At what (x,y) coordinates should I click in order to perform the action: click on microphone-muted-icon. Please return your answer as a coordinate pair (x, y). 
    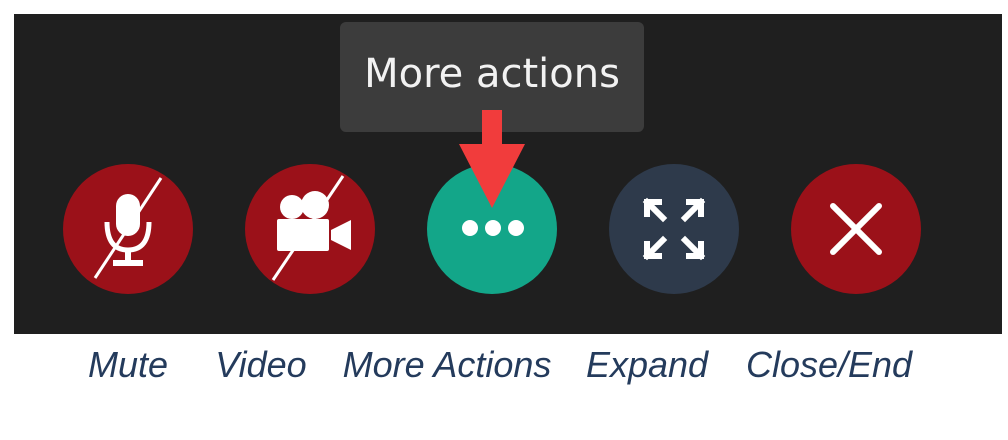
    Looking at the image, I should click on (128, 228).